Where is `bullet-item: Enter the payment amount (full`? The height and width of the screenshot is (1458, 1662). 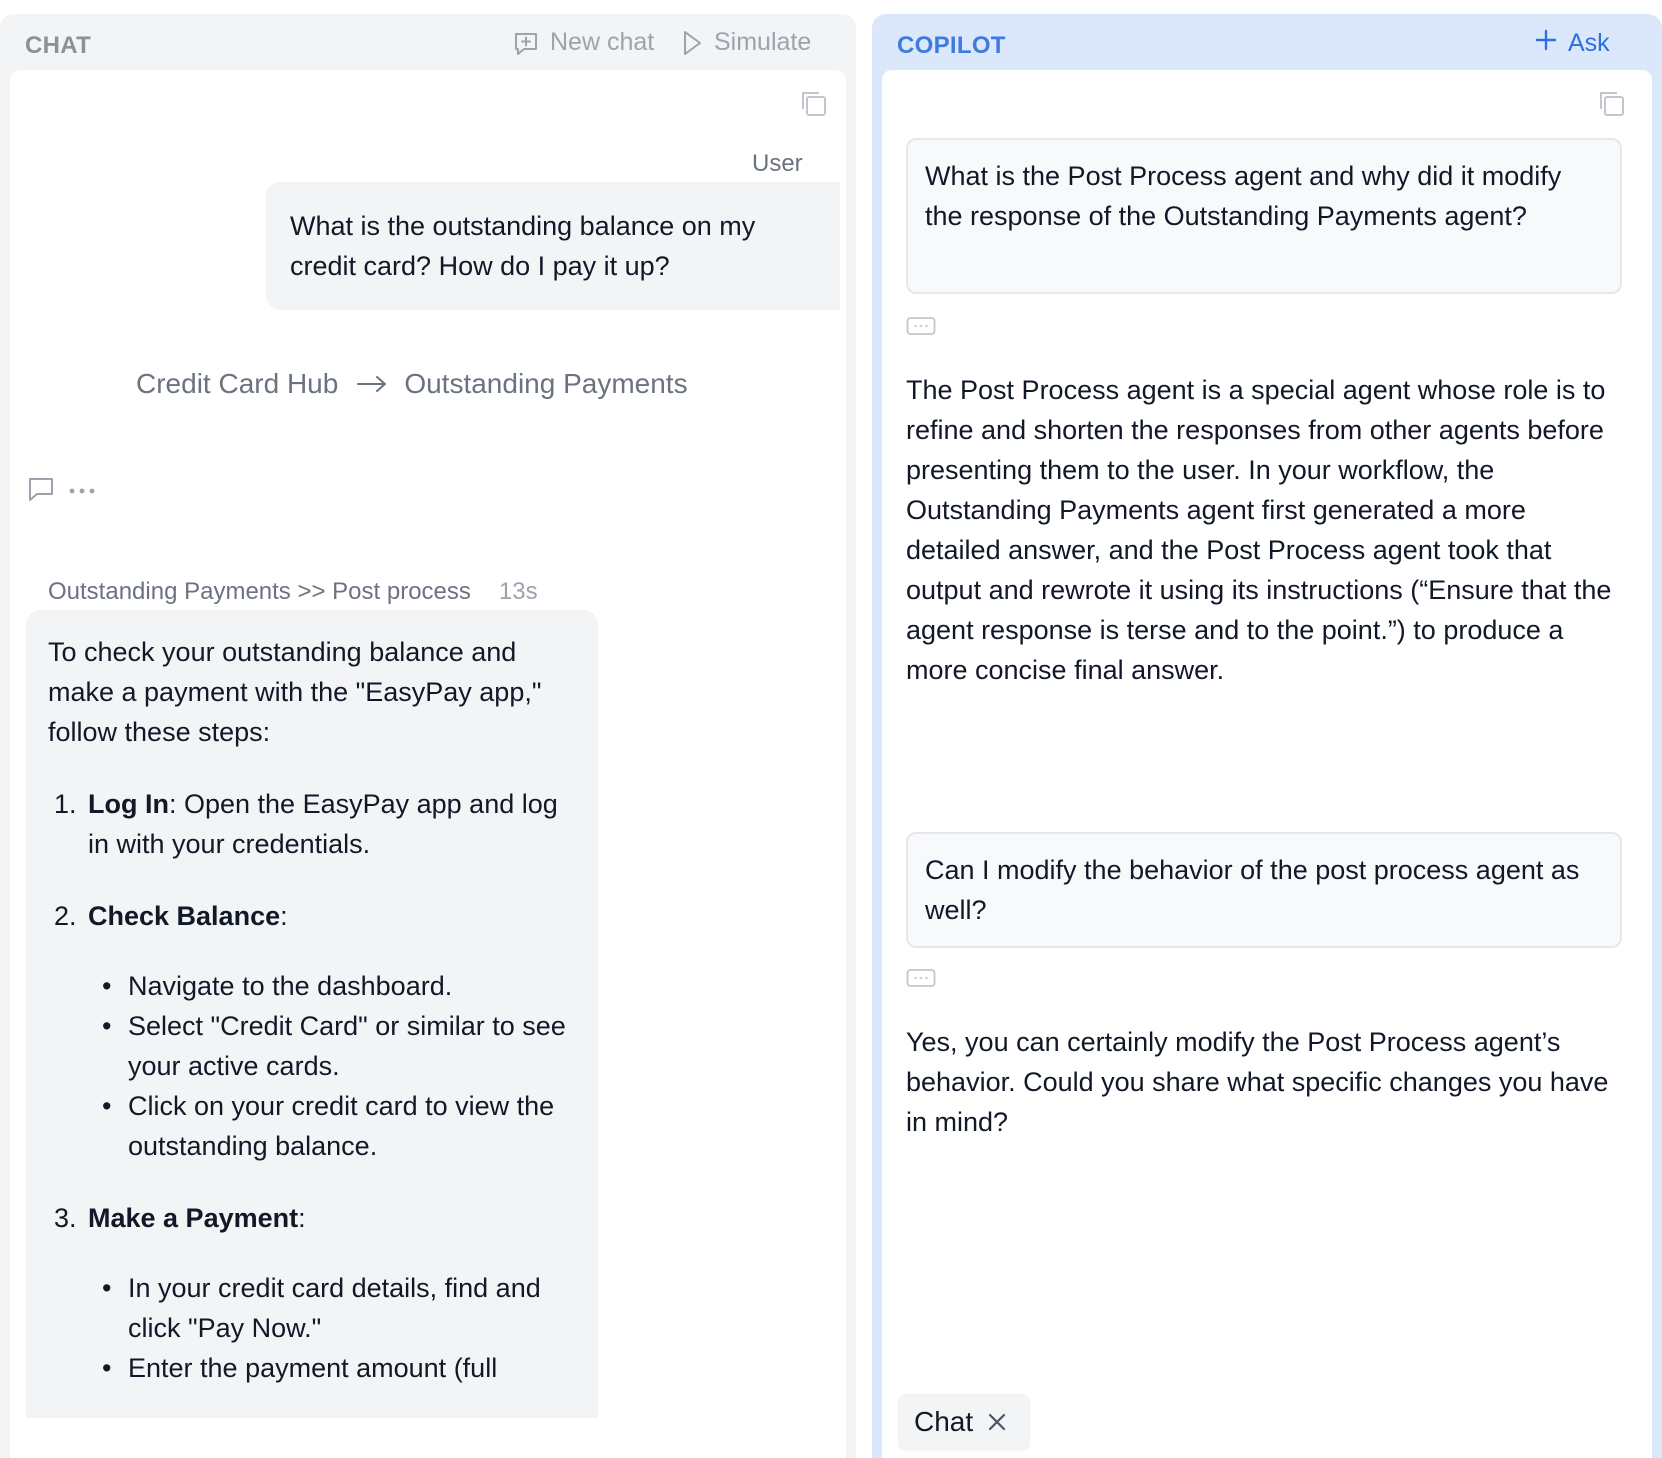
bullet-item: Enter the payment amount (full is located at coordinates (333, 1368).